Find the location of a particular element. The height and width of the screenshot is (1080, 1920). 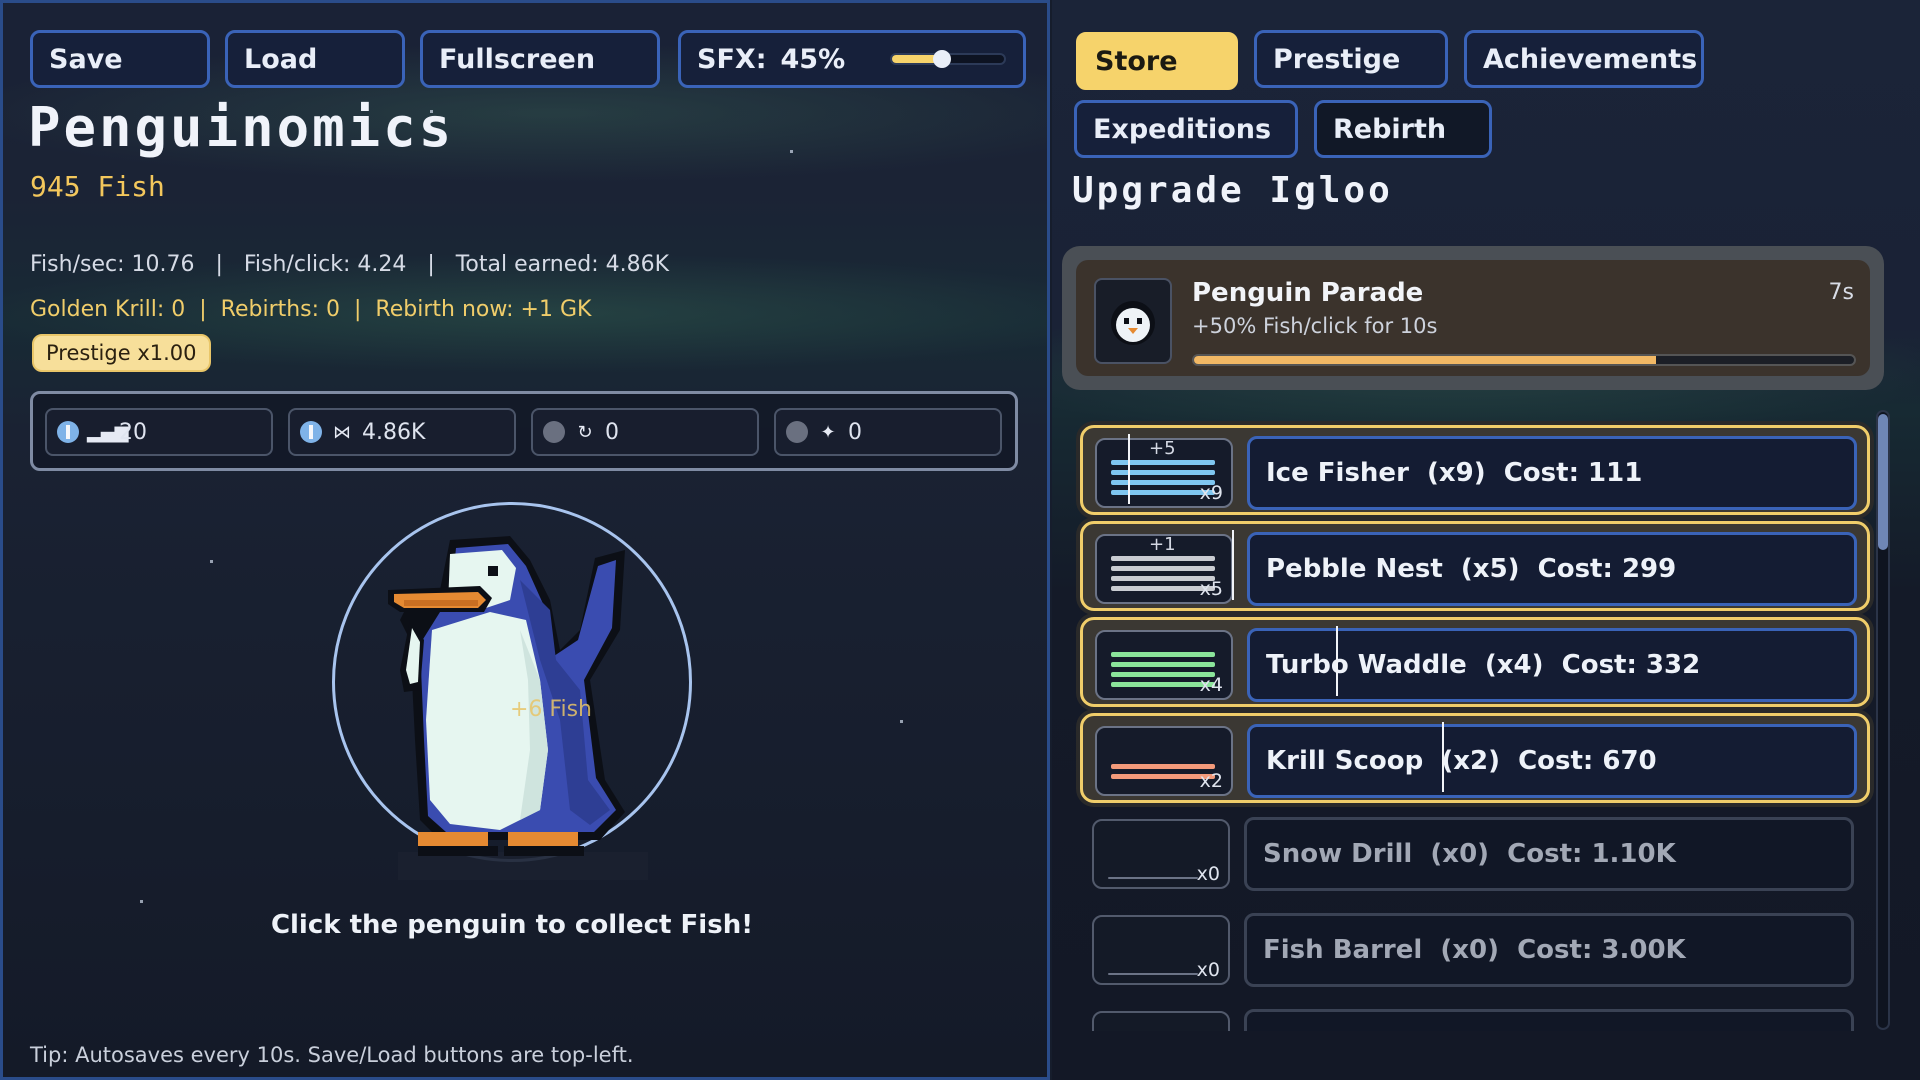

event-progress-fill is located at coordinates (1425, 360).